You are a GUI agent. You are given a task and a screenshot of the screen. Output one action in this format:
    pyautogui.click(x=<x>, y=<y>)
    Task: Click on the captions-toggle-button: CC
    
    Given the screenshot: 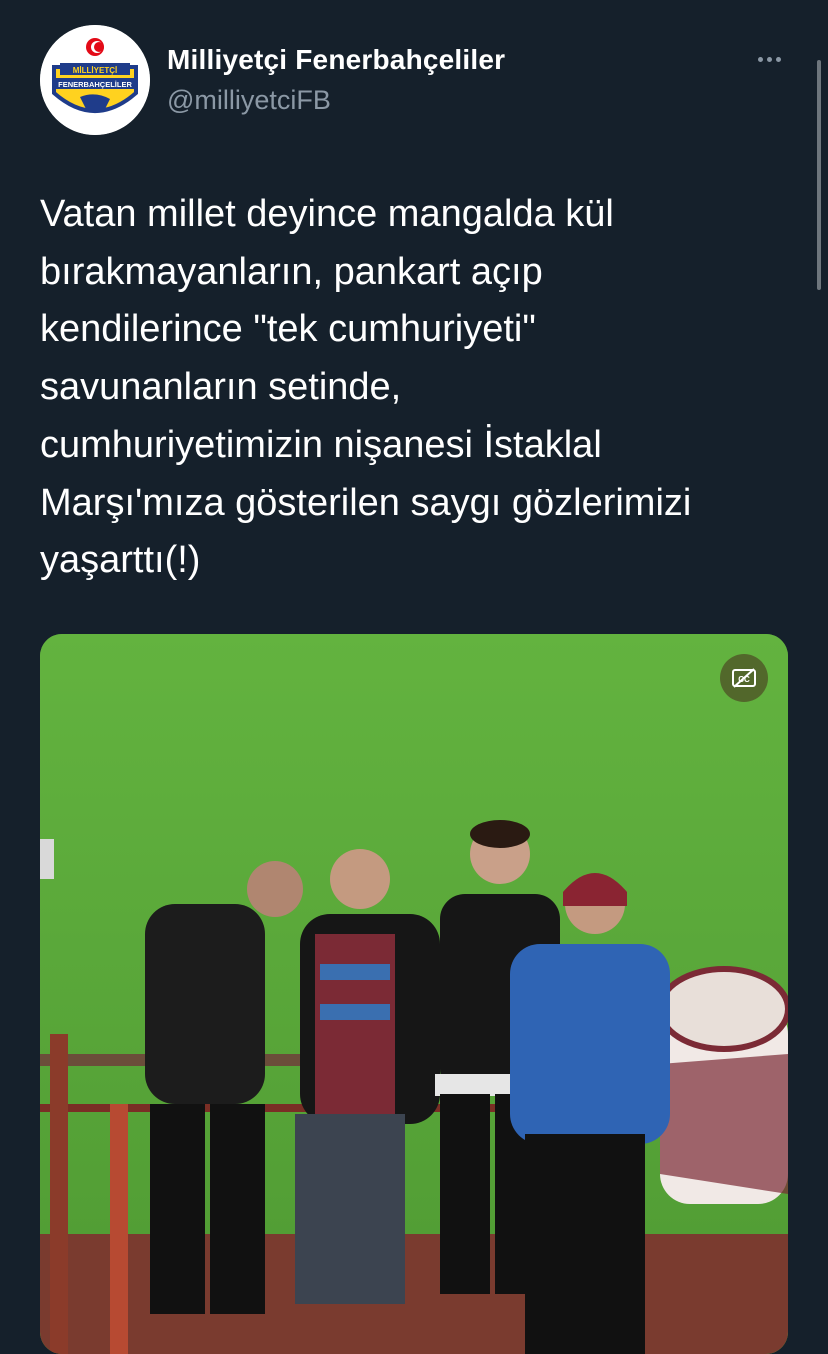 What is the action you would take?
    pyautogui.click(x=744, y=678)
    